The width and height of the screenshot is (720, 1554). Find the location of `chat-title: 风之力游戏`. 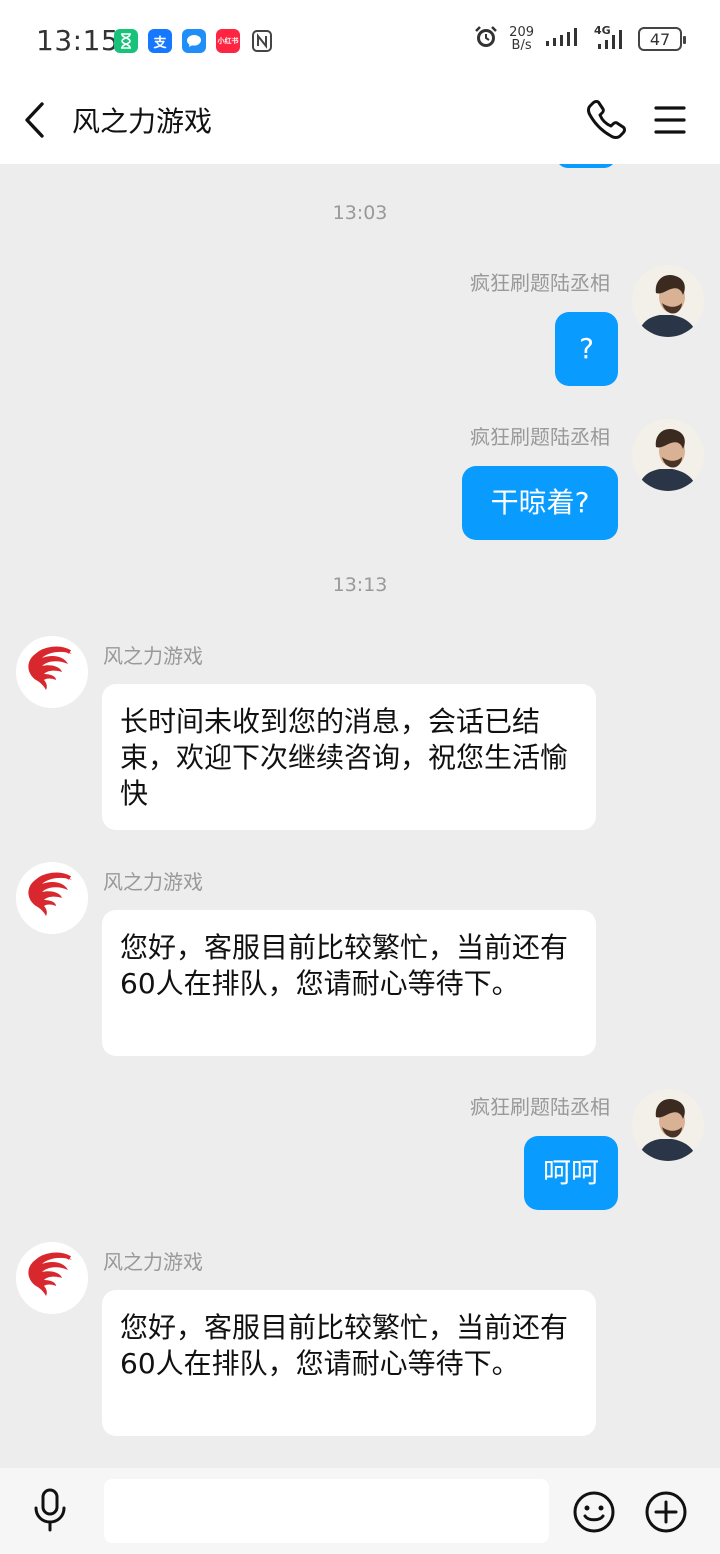

chat-title: 风之力游戏 is located at coordinates (142, 121).